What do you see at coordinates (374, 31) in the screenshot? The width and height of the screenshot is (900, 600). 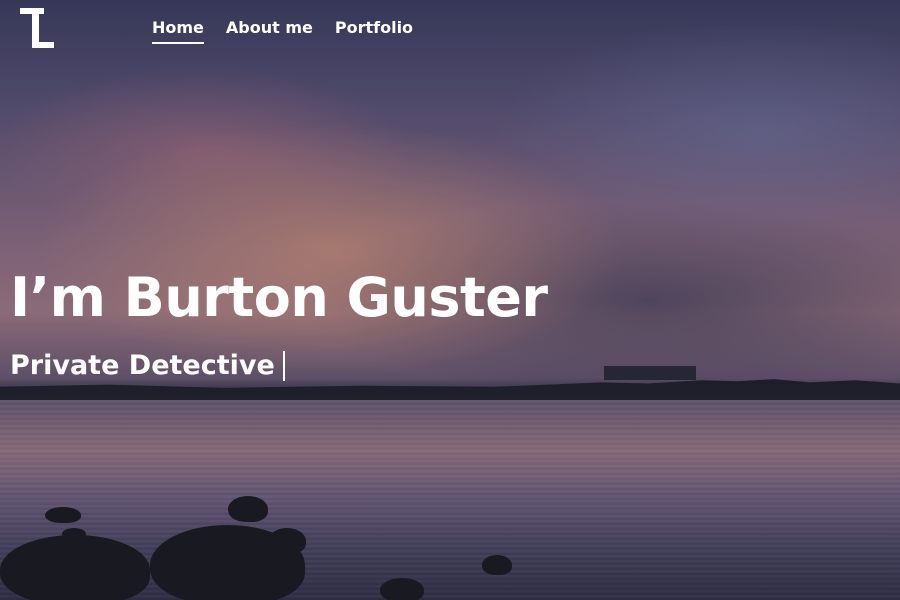 I see `nav-link-portfolio: Portfolio` at bounding box center [374, 31].